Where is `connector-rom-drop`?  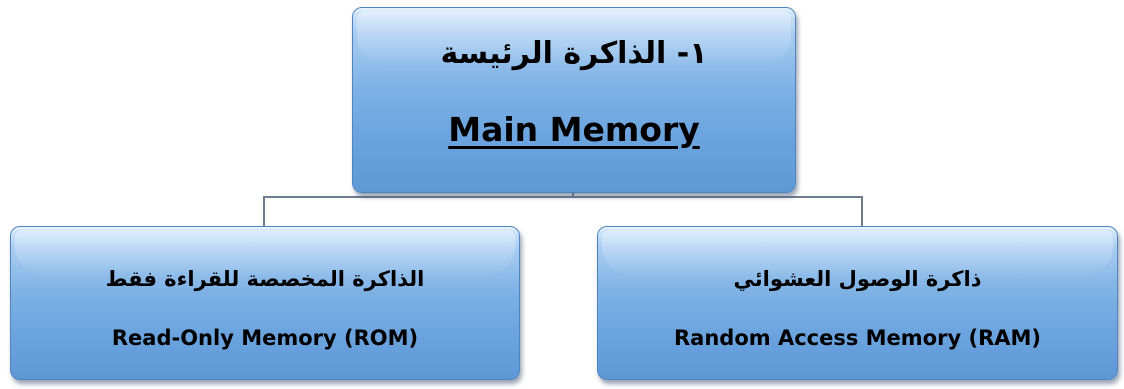
connector-rom-drop is located at coordinates (264, 213).